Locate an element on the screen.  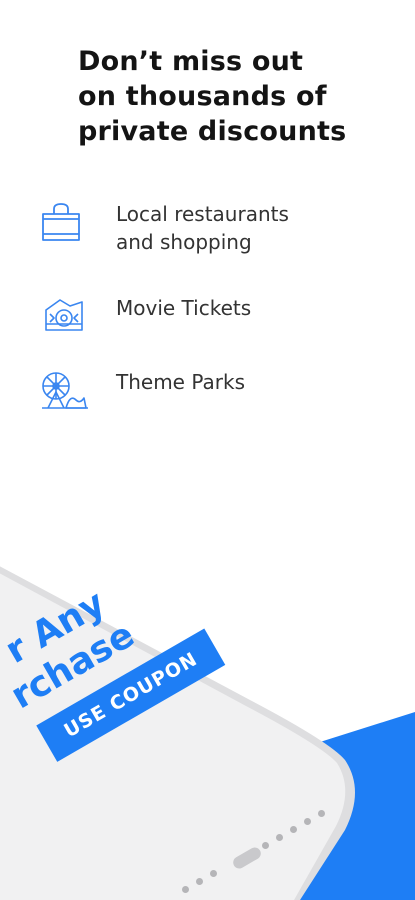
feature-label-movies: Movie Tickets is located at coordinates (184, 308).